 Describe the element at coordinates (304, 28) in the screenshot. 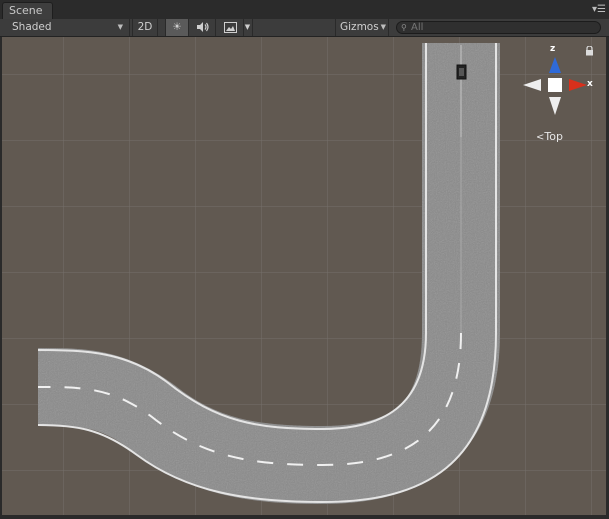

I see `scene-toolbar: Shaded ▼ 2D ☀ ▼ Gizmos ▼ ⚲` at that location.